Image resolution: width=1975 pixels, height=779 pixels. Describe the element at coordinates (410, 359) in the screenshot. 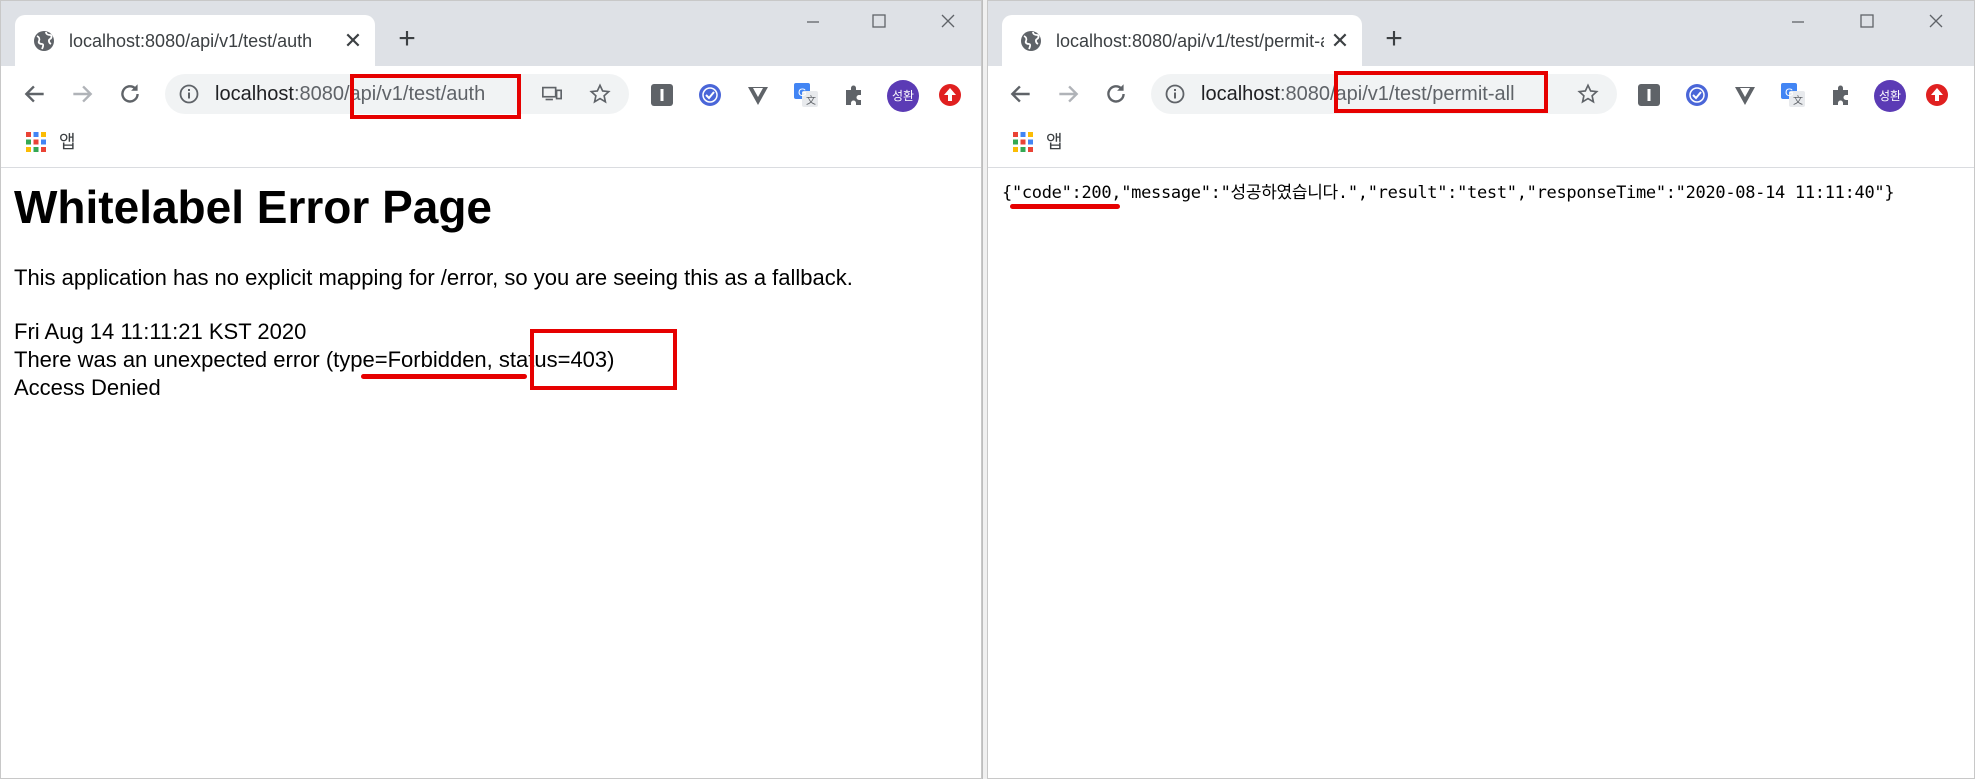

I see `error-type: type=Forbidden` at that location.